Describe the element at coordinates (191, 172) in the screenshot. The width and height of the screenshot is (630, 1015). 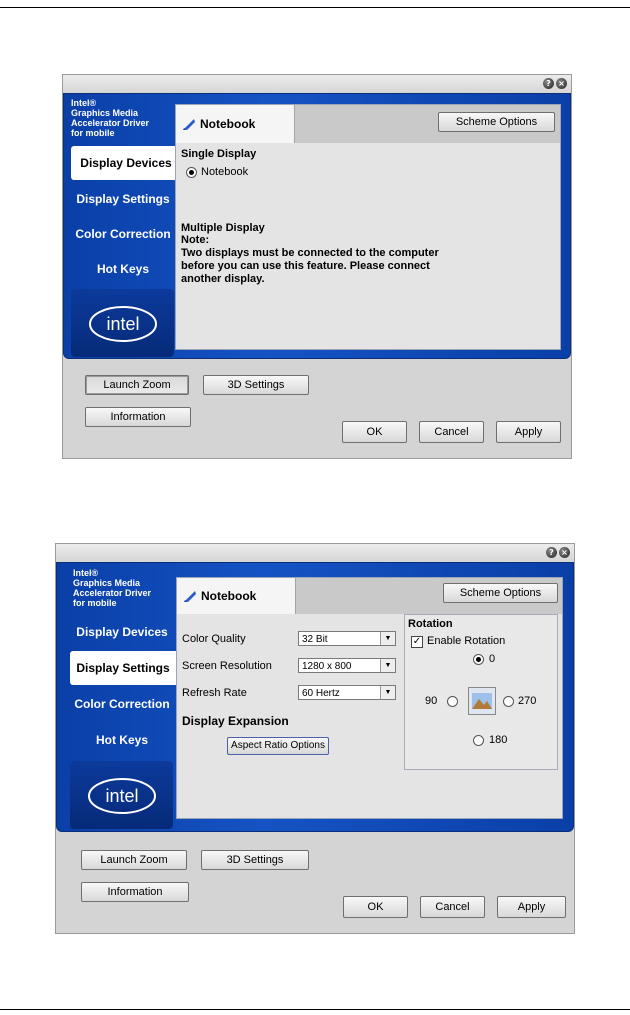
I see `notebook-radio` at that location.